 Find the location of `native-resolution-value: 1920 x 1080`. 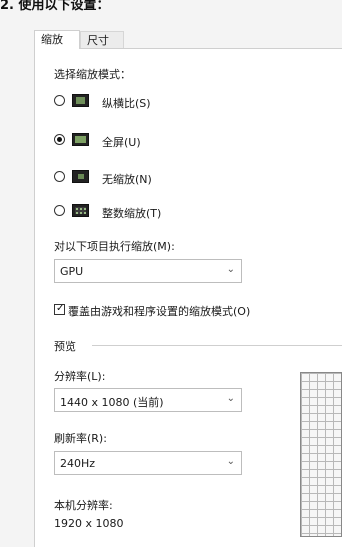

native-resolution-value: 1920 x 1080 is located at coordinates (89, 523).